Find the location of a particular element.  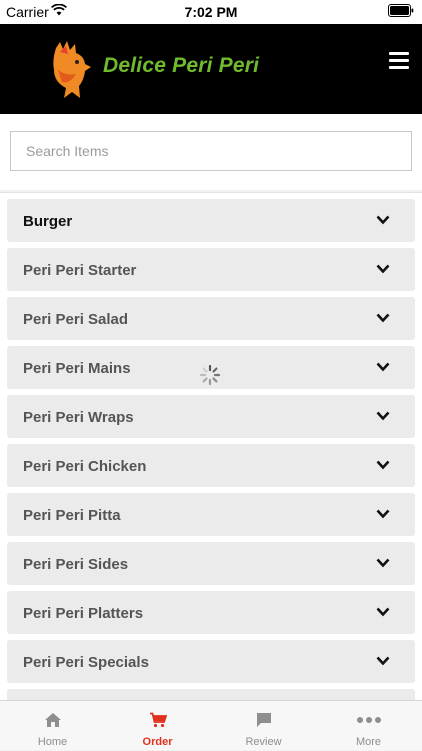

brand-name: Delice Peri Peri is located at coordinates (181, 65).